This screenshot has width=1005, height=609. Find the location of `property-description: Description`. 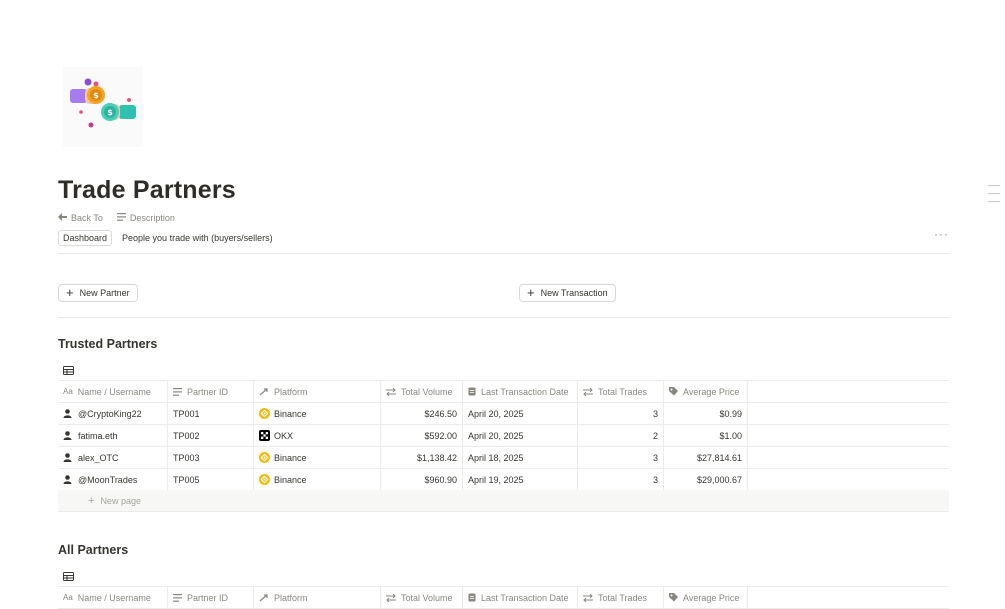

property-description: Description is located at coordinates (145, 218).